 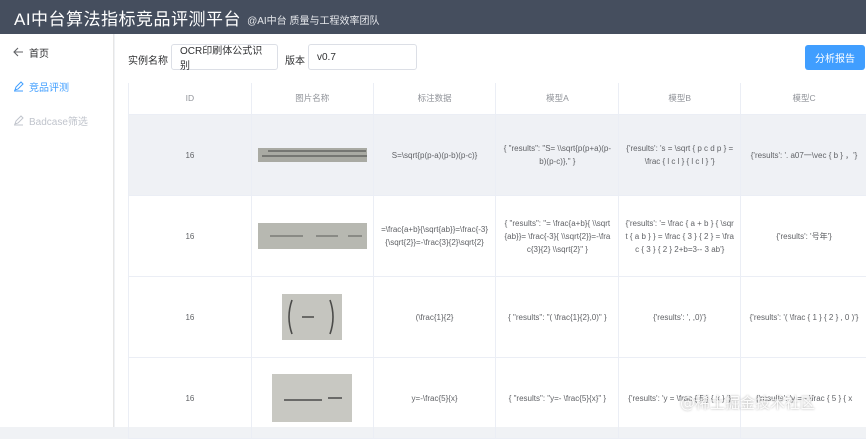 What do you see at coordinates (558, 398) in the screenshot?
I see `cell-model-a: { "results": "y=- \frac{5}{x}" }` at bounding box center [558, 398].